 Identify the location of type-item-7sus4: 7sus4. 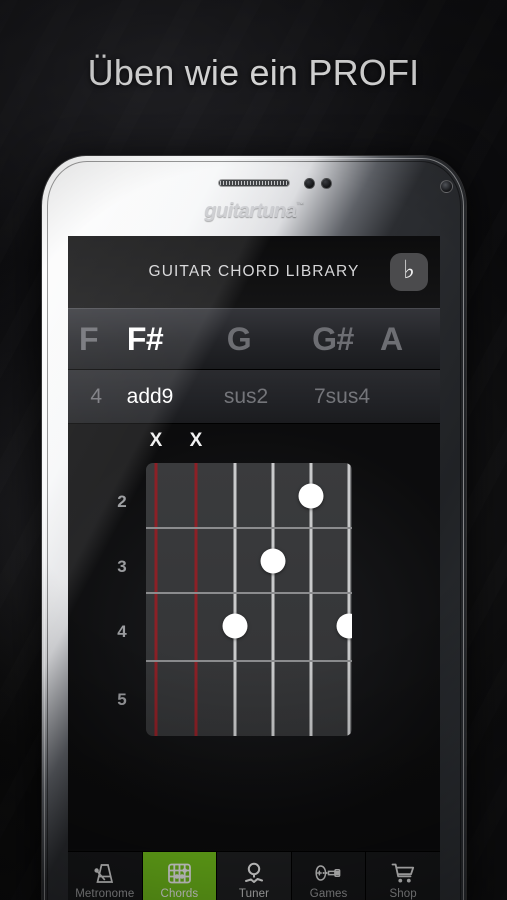
(342, 397).